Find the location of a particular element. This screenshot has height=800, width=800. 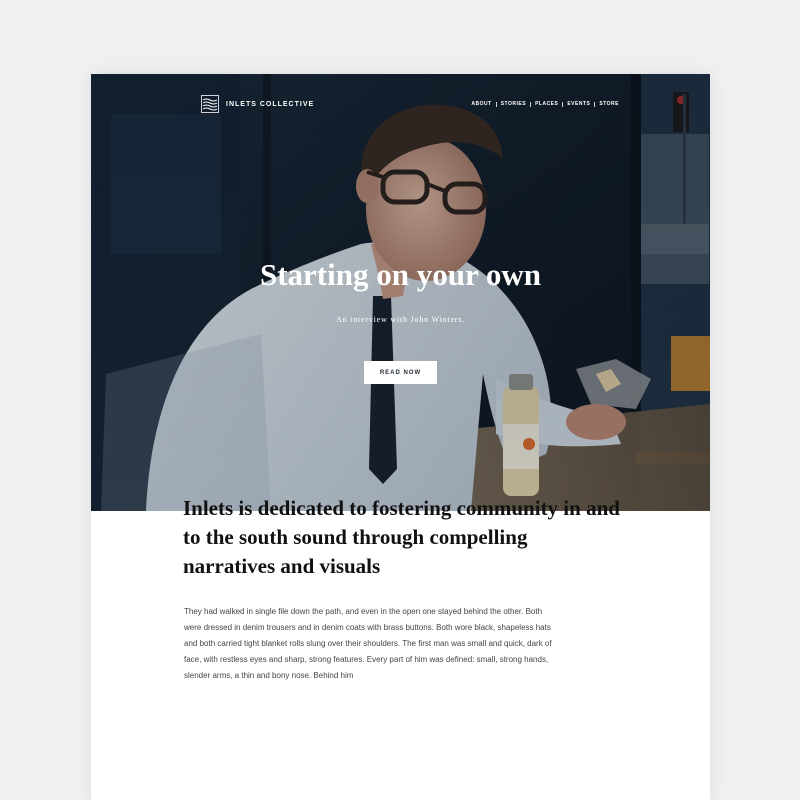

nav-item-store: STORE is located at coordinates (609, 104).